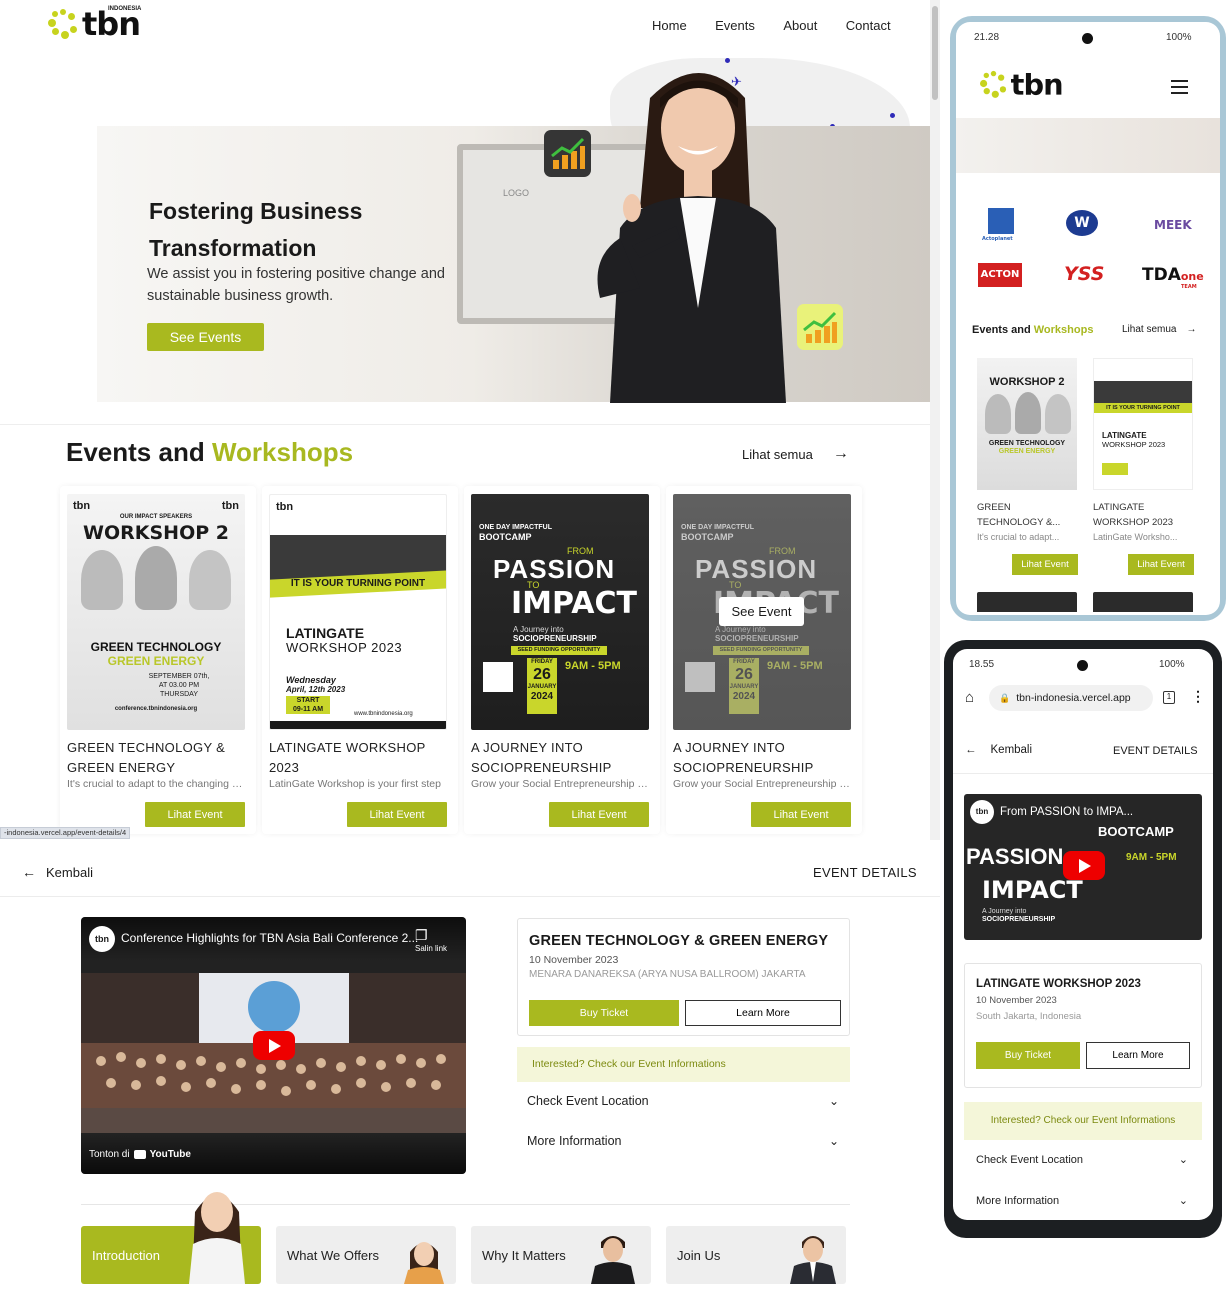 This screenshot has height=1296, width=1232. What do you see at coordinates (763, 1013) in the screenshot?
I see `learn-more-button: Learn More` at bounding box center [763, 1013].